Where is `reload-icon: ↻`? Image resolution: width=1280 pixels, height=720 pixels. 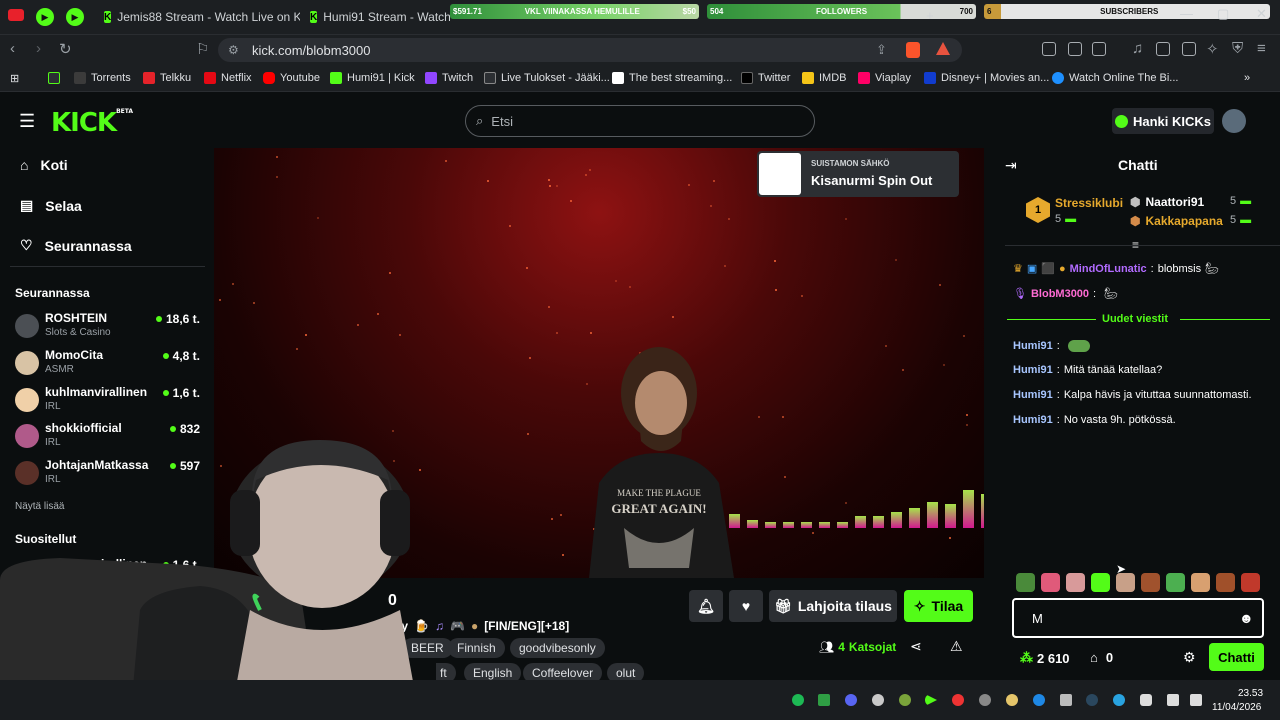 reload-icon: ↻ is located at coordinates (65, 49).